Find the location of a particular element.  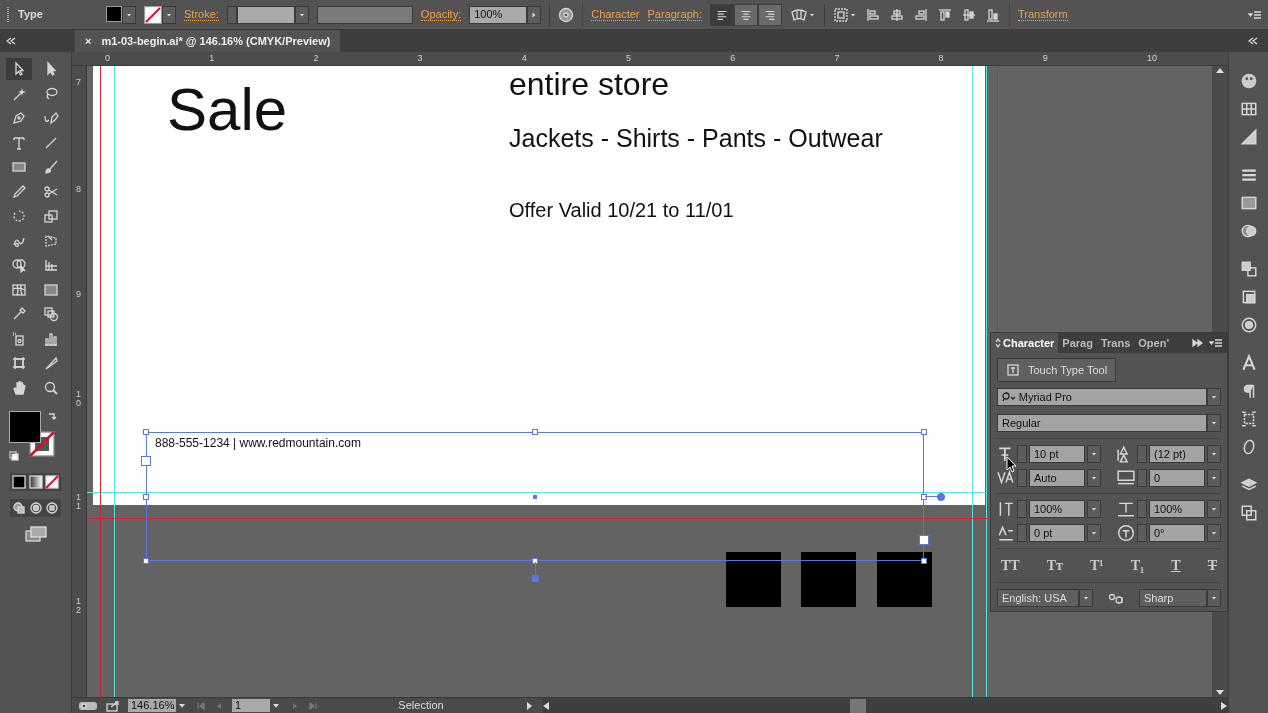

ruler-number: 2 is located at coordinates (316, 58).